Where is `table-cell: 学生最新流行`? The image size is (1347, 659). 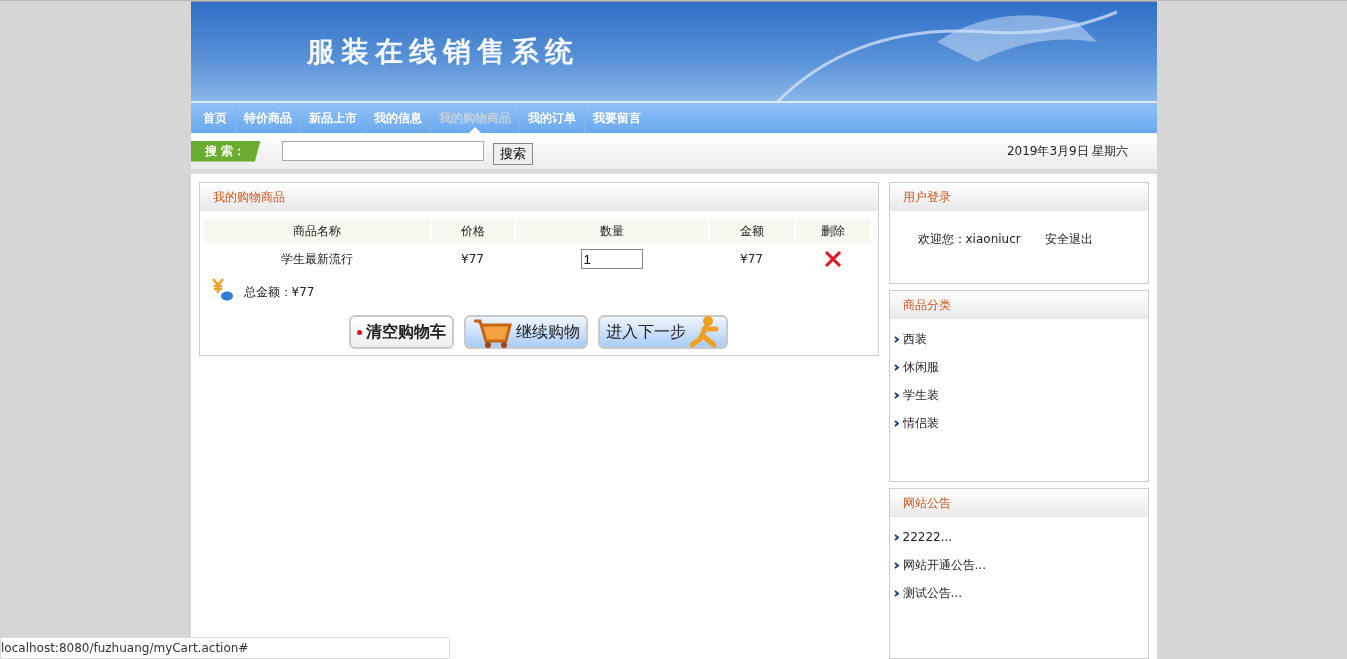
table-cell: 学生最新流行 is located at coordinates (317, 259).